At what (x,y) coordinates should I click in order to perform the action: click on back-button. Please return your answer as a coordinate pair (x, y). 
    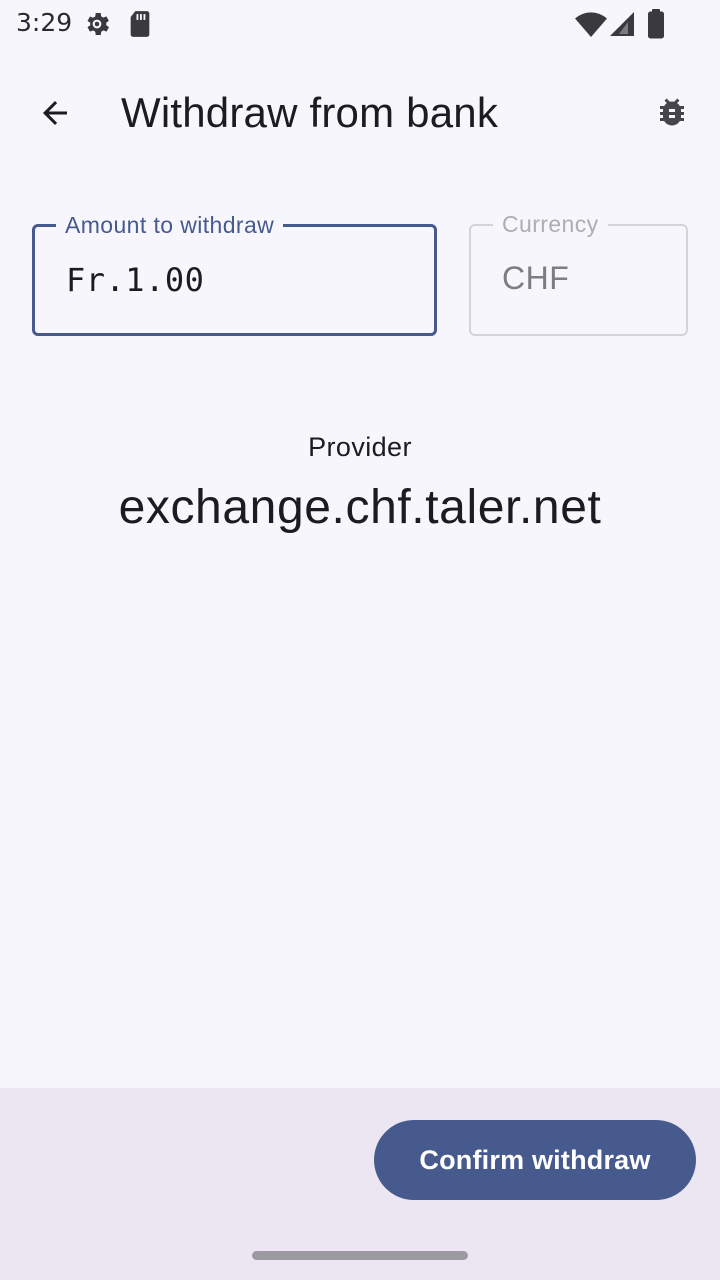
    Looking at the image, I should click on (55, 113).